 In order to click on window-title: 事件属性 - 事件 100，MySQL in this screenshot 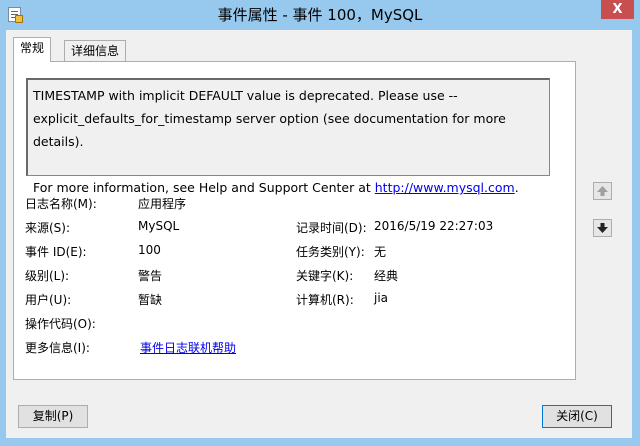, I will do `click(320, 15)`.